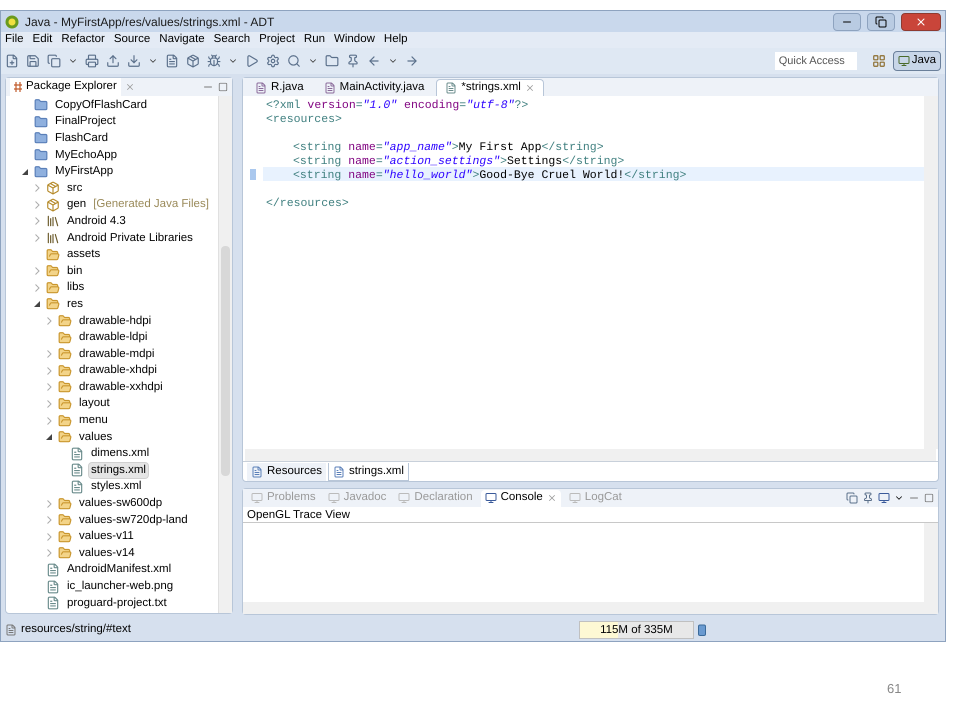 The height and width of the screenshot is (720, 960). I want to click on tree-item: MyEchoApp, so click(86, 155).